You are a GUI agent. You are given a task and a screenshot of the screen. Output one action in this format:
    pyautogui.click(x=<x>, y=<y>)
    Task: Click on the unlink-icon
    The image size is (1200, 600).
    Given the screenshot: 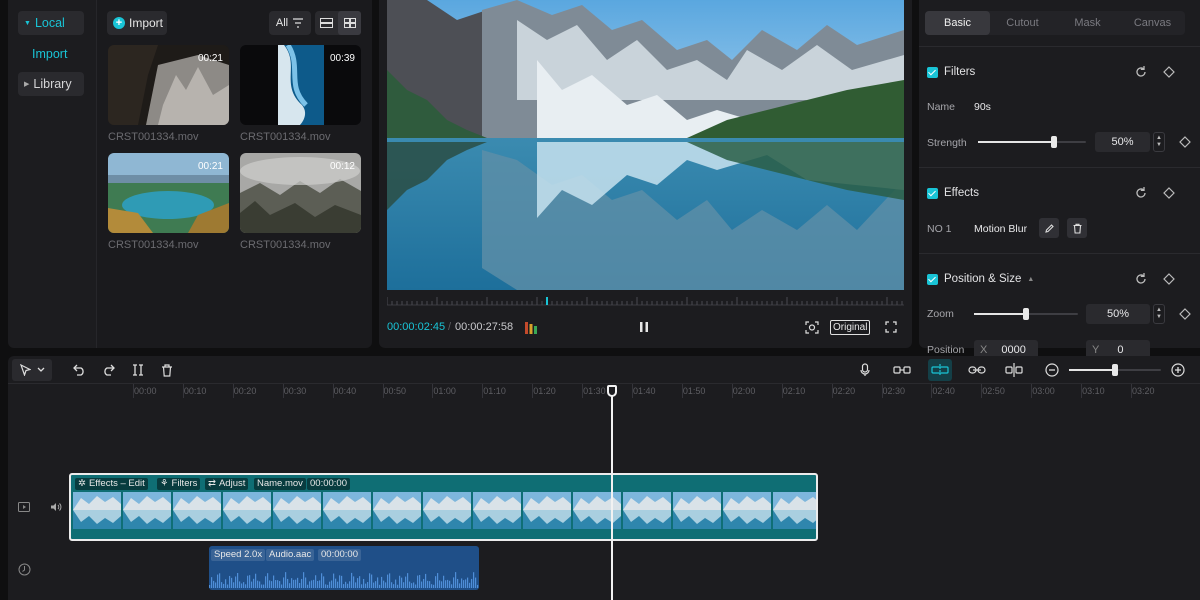 What is the action you would take?
    pyautogui.click(x=1014, y=370)
    